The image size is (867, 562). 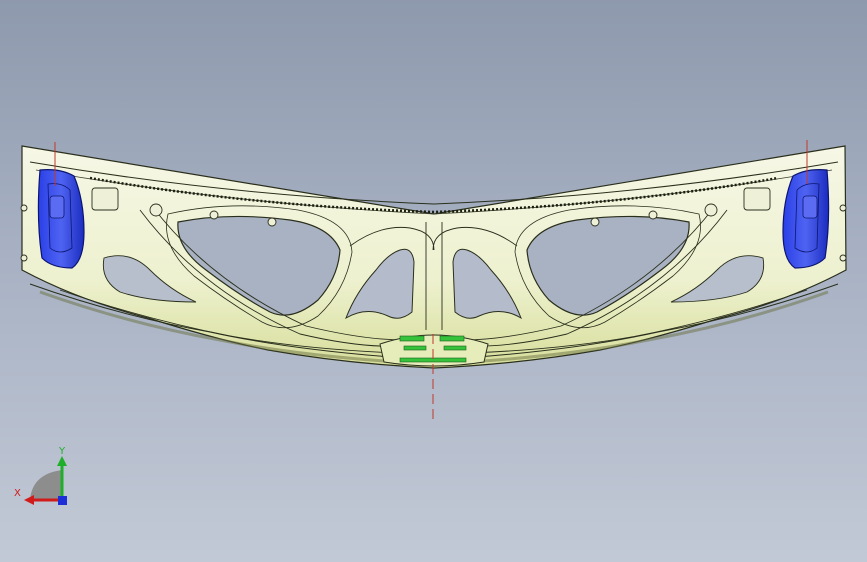 I want to click on latch-reinforcement, so click(x=434, y=350).